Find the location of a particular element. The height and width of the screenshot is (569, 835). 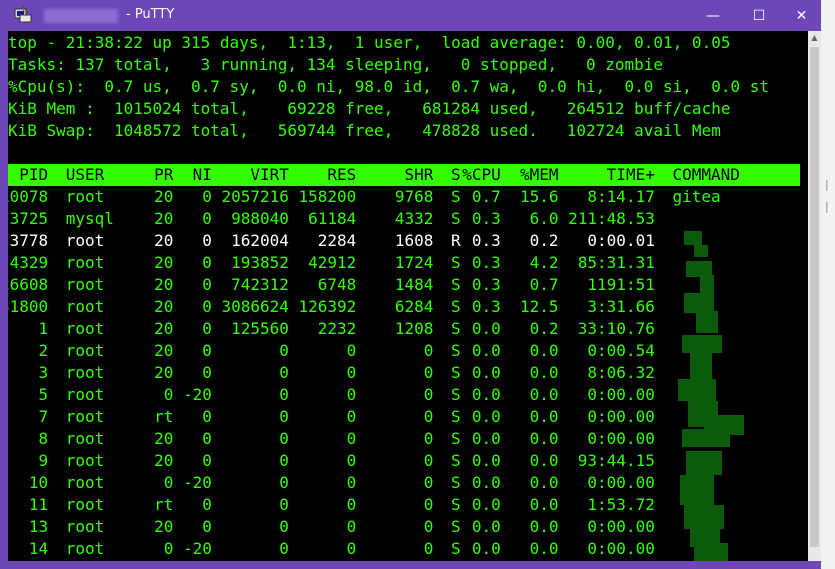

background-glyph-icon: | is located at coordinates (827, 206).